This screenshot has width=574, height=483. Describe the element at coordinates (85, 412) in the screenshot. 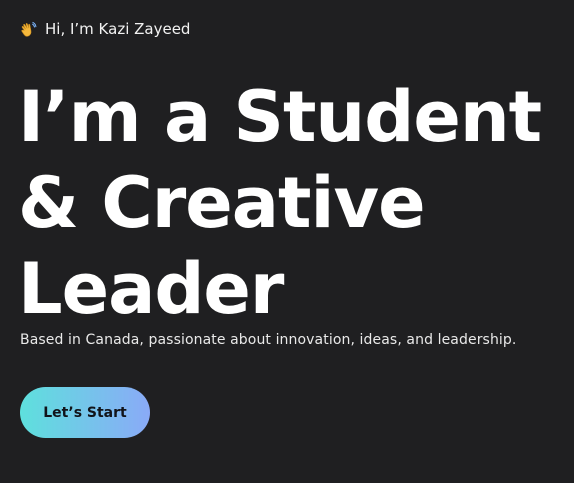

I see `lets-start-button: Let’s Start` at that location.